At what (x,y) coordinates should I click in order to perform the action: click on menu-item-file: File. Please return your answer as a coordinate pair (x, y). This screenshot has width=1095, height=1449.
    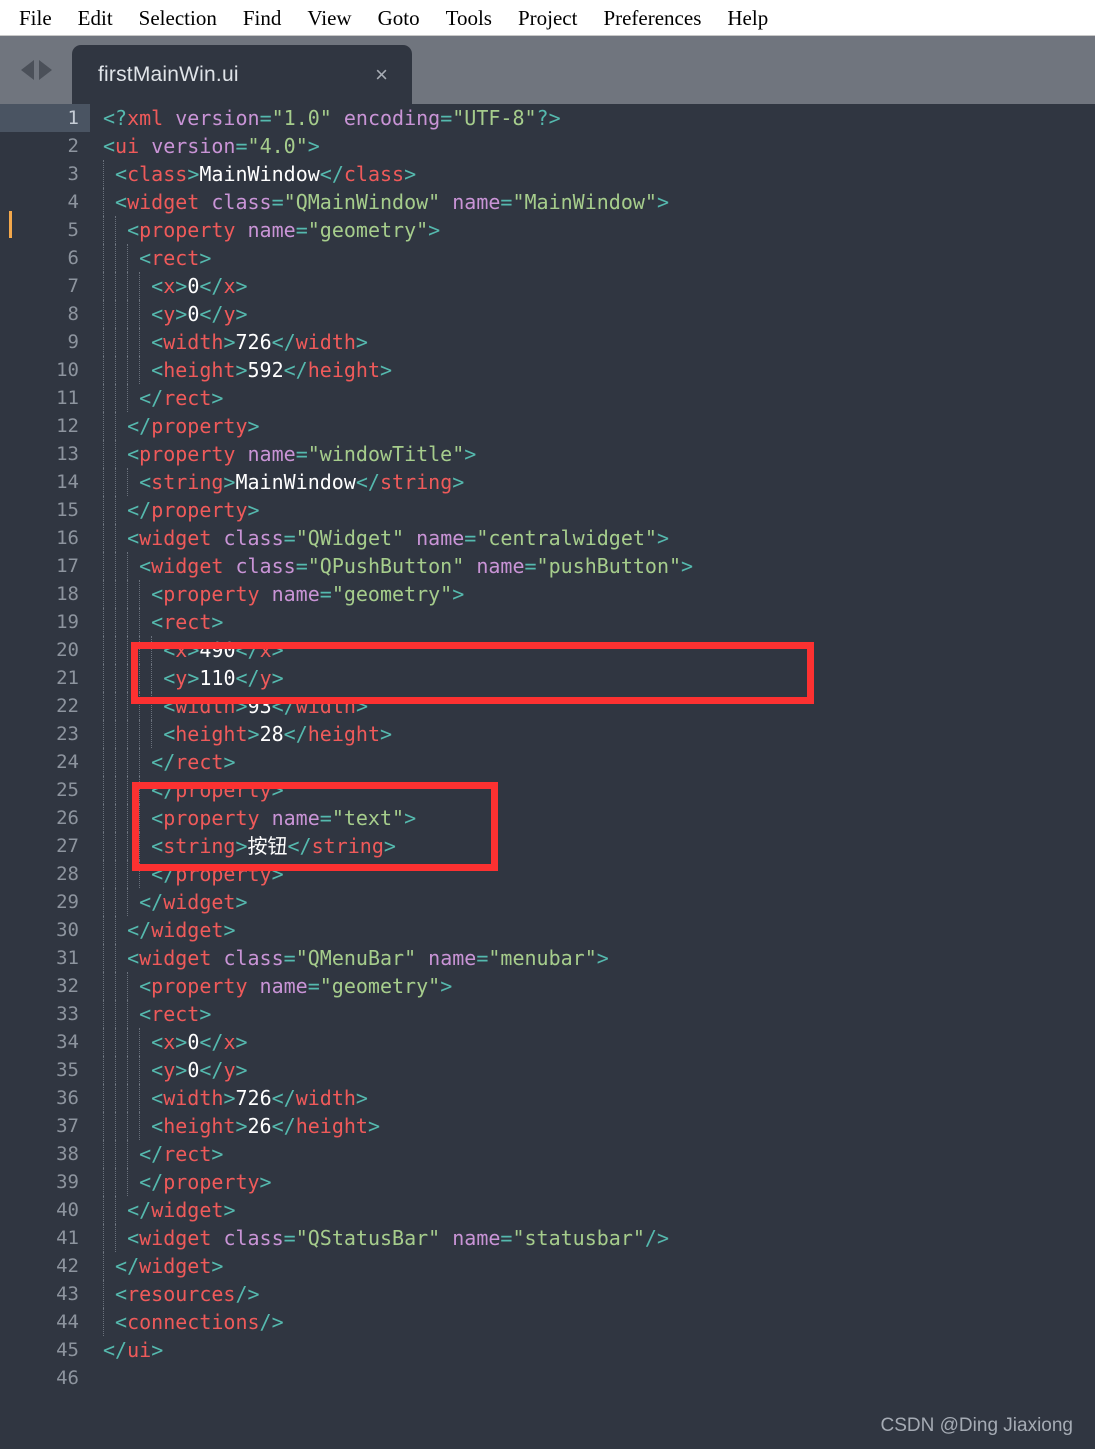
    Looking at the image, I should click on (35, 18).